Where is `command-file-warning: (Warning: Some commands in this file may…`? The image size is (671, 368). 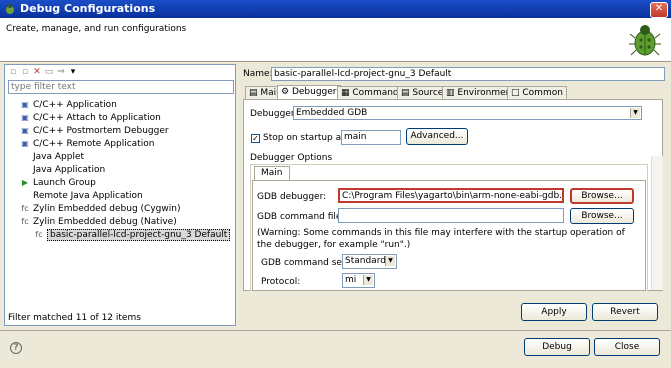
command-file-warning: (Warning: Some commands in this file may… is located at coordinates (441, 239).